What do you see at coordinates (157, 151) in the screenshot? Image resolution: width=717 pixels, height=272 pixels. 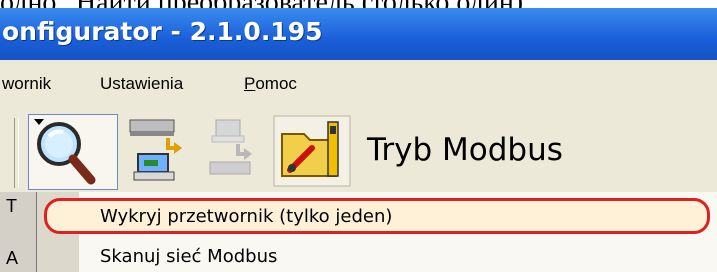 I see `read-device-icon` at bounding box center [157, 151].